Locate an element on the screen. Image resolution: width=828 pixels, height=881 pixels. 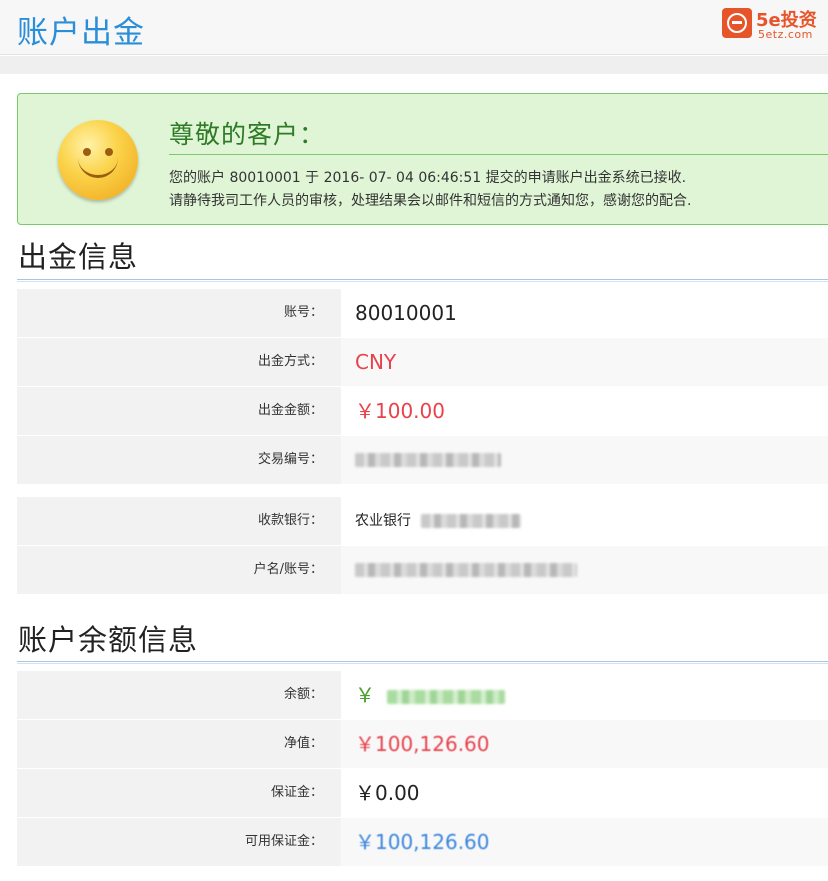
redacted-bank-detail is located at coordinates (471, 521).